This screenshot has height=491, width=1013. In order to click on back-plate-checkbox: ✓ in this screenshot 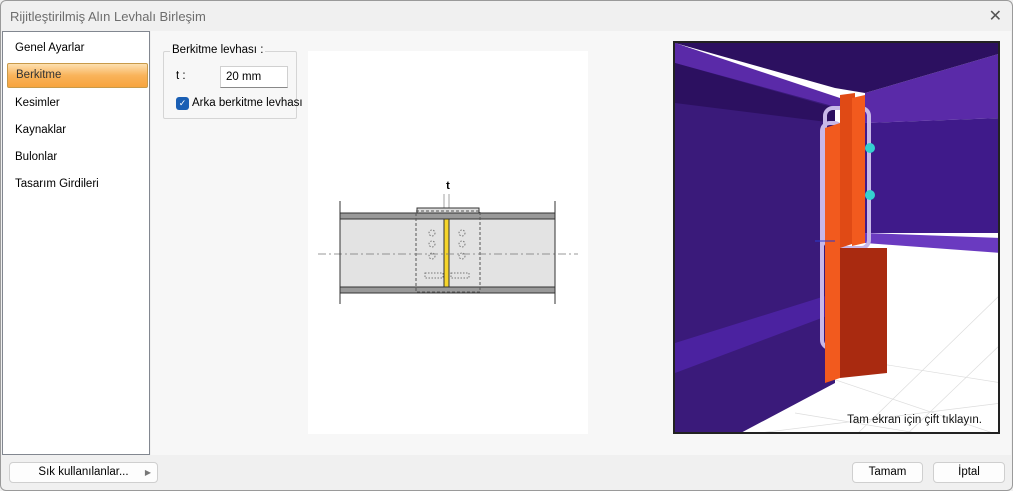, I will do `click(182, 103)`.